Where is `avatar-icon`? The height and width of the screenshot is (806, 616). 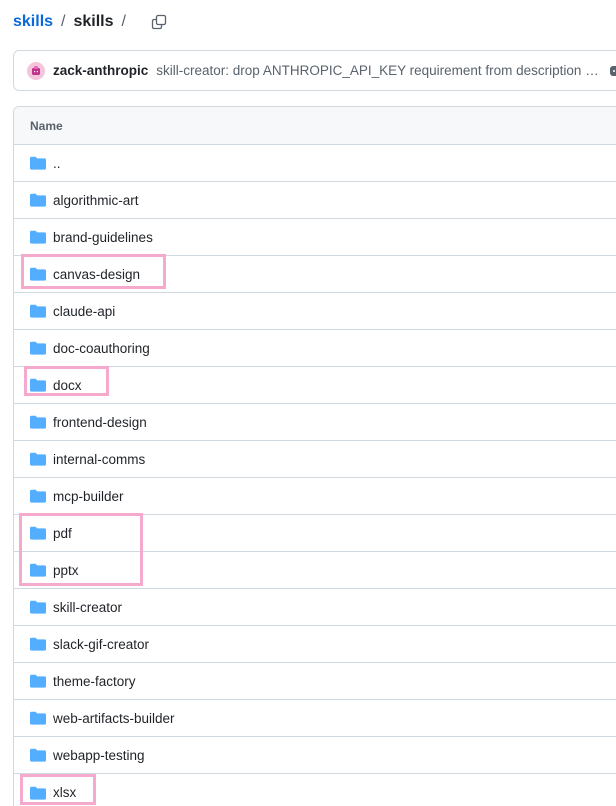
avatar-icon is located at coordinates (36, 70).